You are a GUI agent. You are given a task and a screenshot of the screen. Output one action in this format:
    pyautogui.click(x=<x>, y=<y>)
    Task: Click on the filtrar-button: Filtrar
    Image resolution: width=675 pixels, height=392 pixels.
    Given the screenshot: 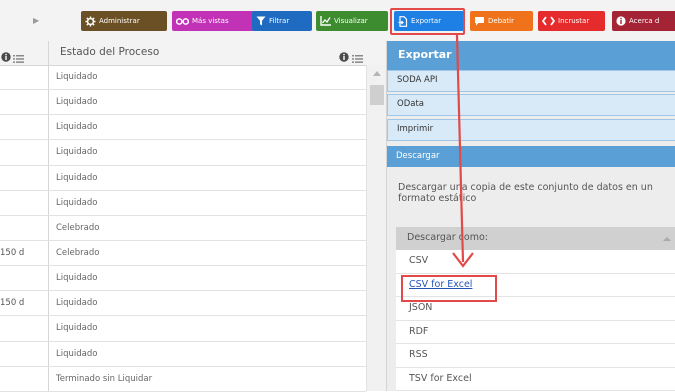 What is the action you would take?
    pyautogui.click(x=282, y=21)
    